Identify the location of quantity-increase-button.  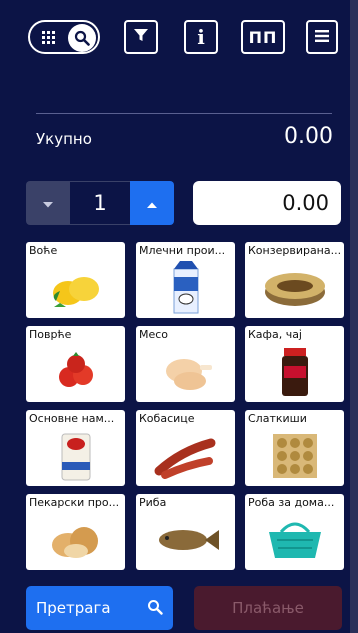
(152, 203).